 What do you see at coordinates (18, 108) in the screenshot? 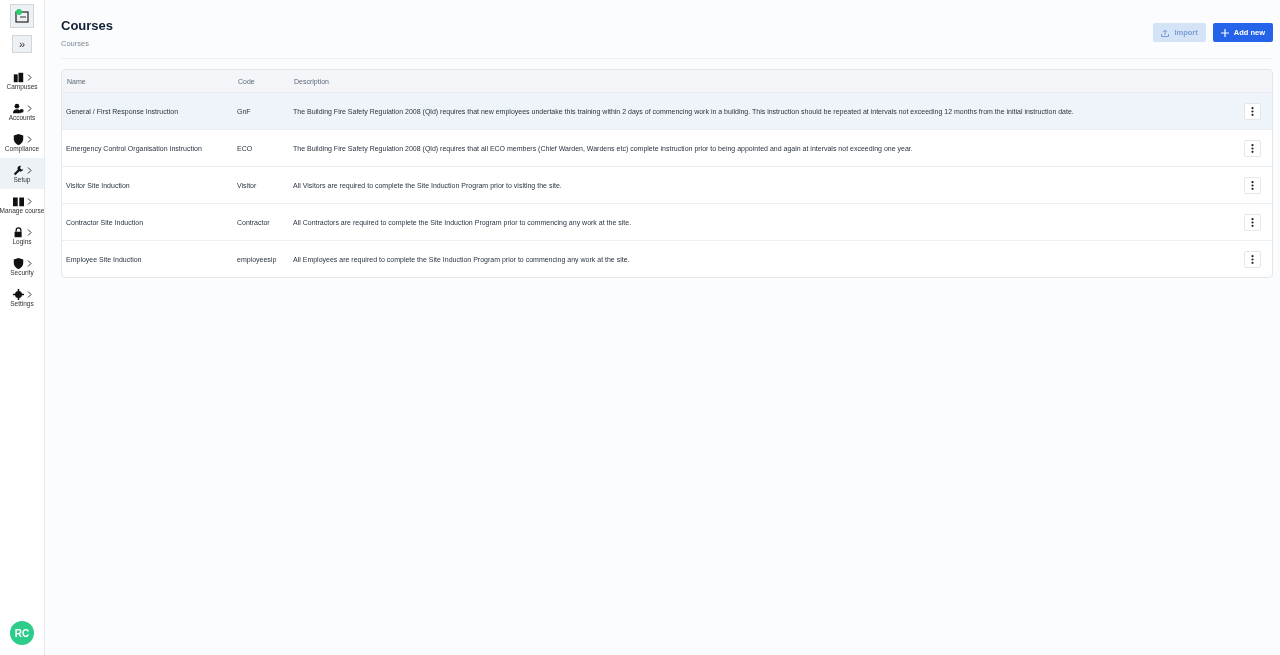
I see `user-gear-icon` at bounding box center [18, 108].